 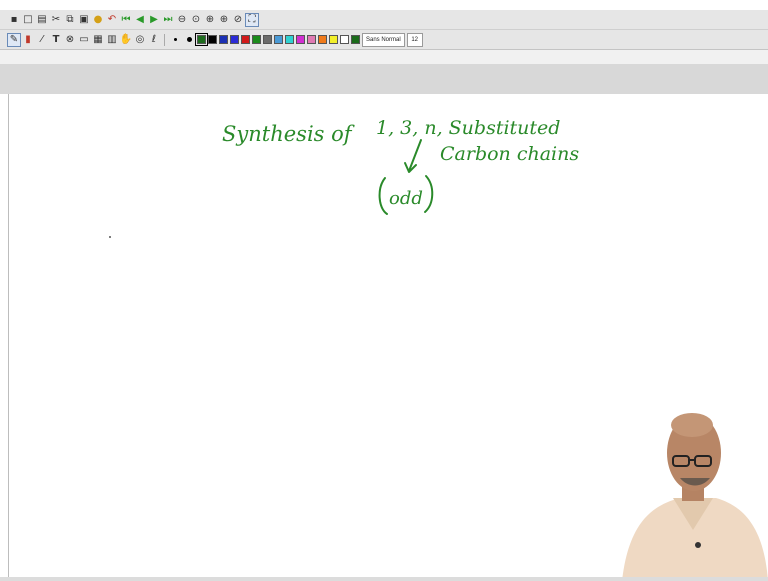 I want to click on text-substituted: 1, 3, n, Substituted, so click(x=468, y=128).